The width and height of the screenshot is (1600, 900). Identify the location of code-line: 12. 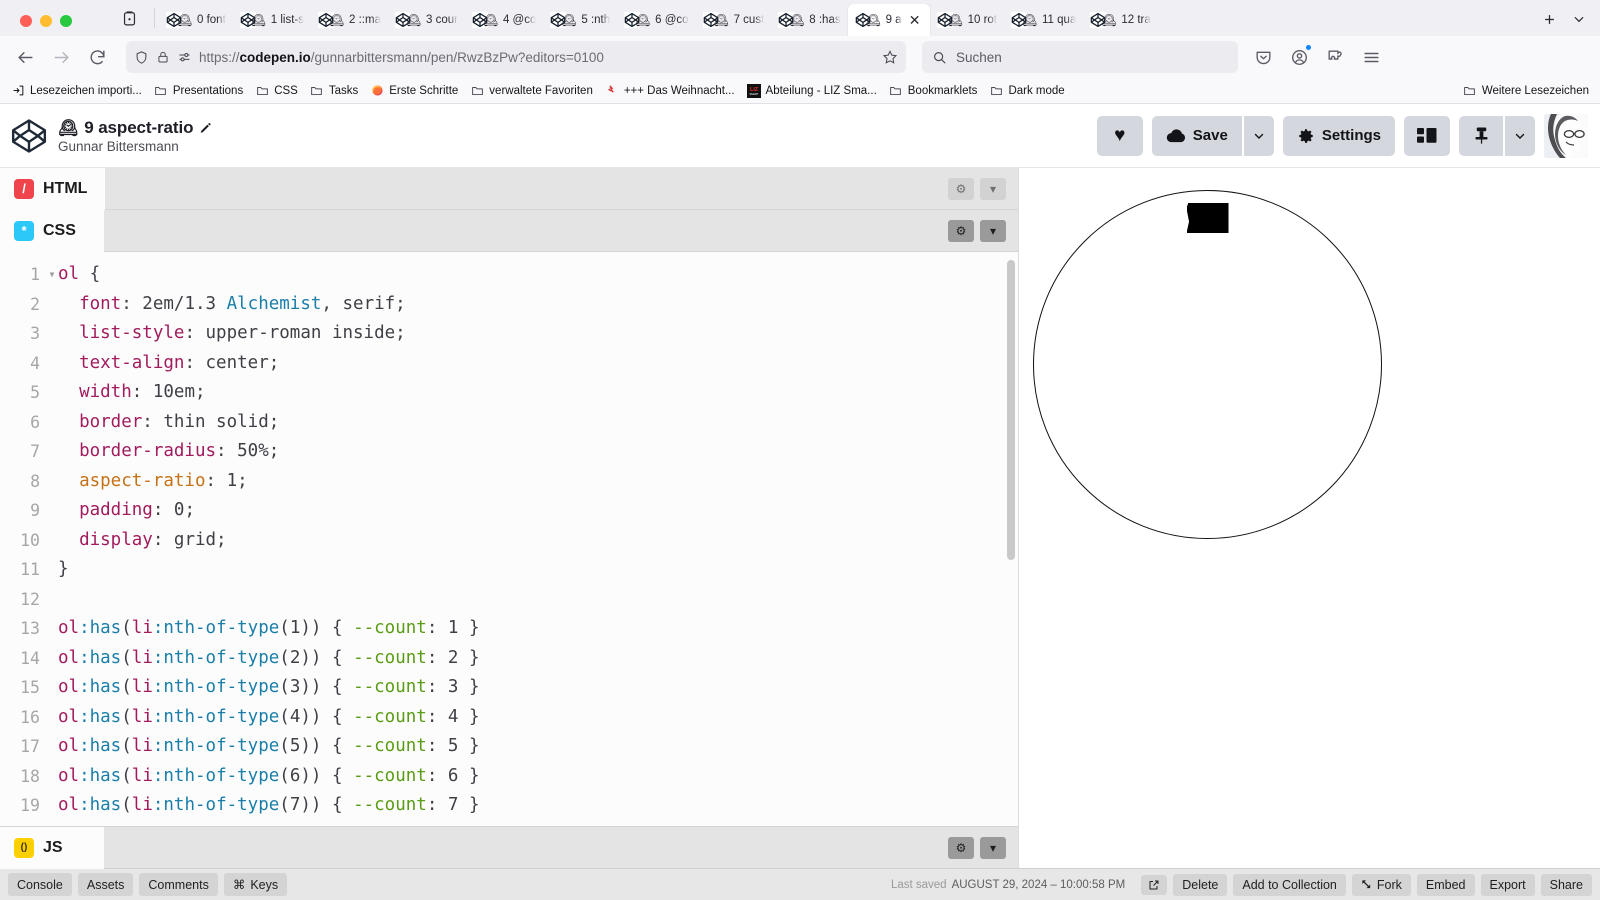
(509, 600).